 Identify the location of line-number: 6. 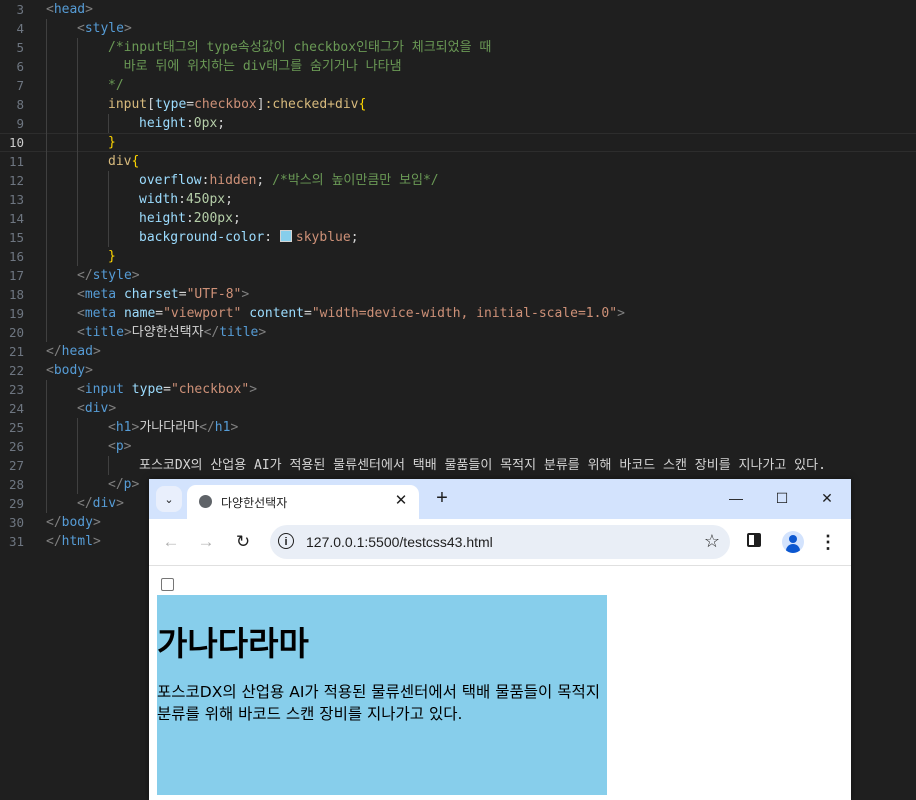
(20, 66).